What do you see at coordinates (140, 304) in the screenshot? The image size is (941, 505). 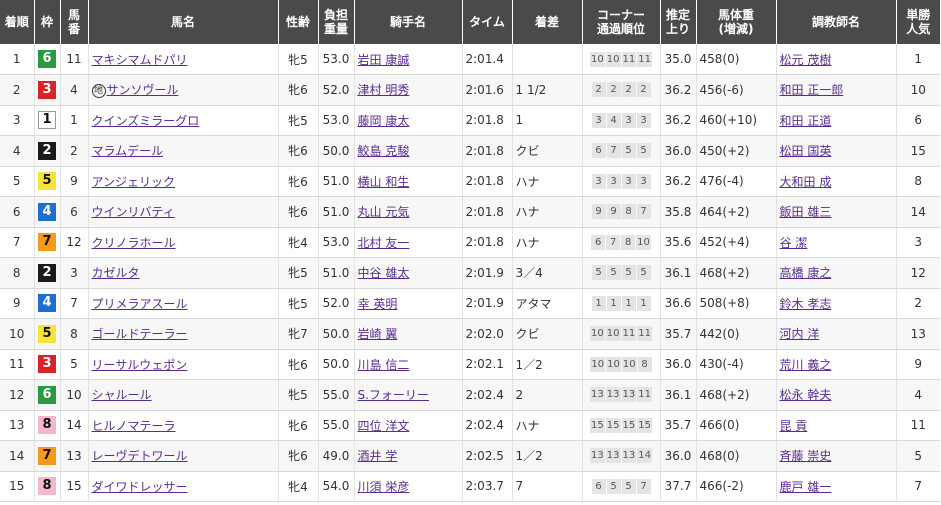 I see `horse-name-link: プリメラアスール` at bounding box center [140, 304].